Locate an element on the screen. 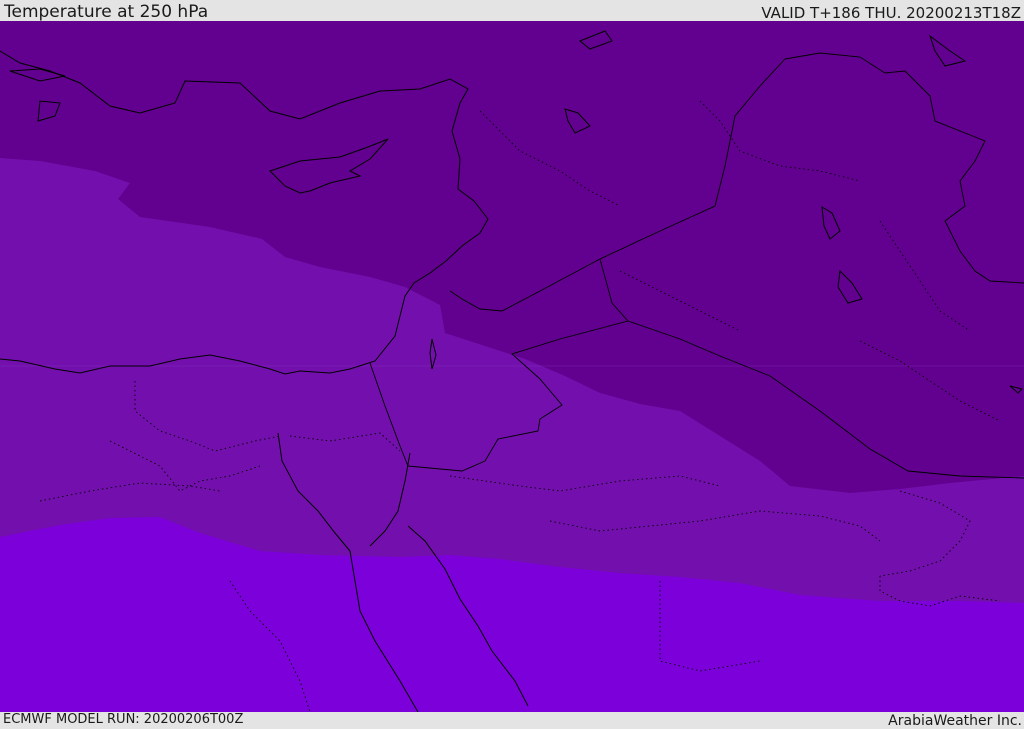  map-title: Temperature at 250 hPa is located at coordinates (106, 12).